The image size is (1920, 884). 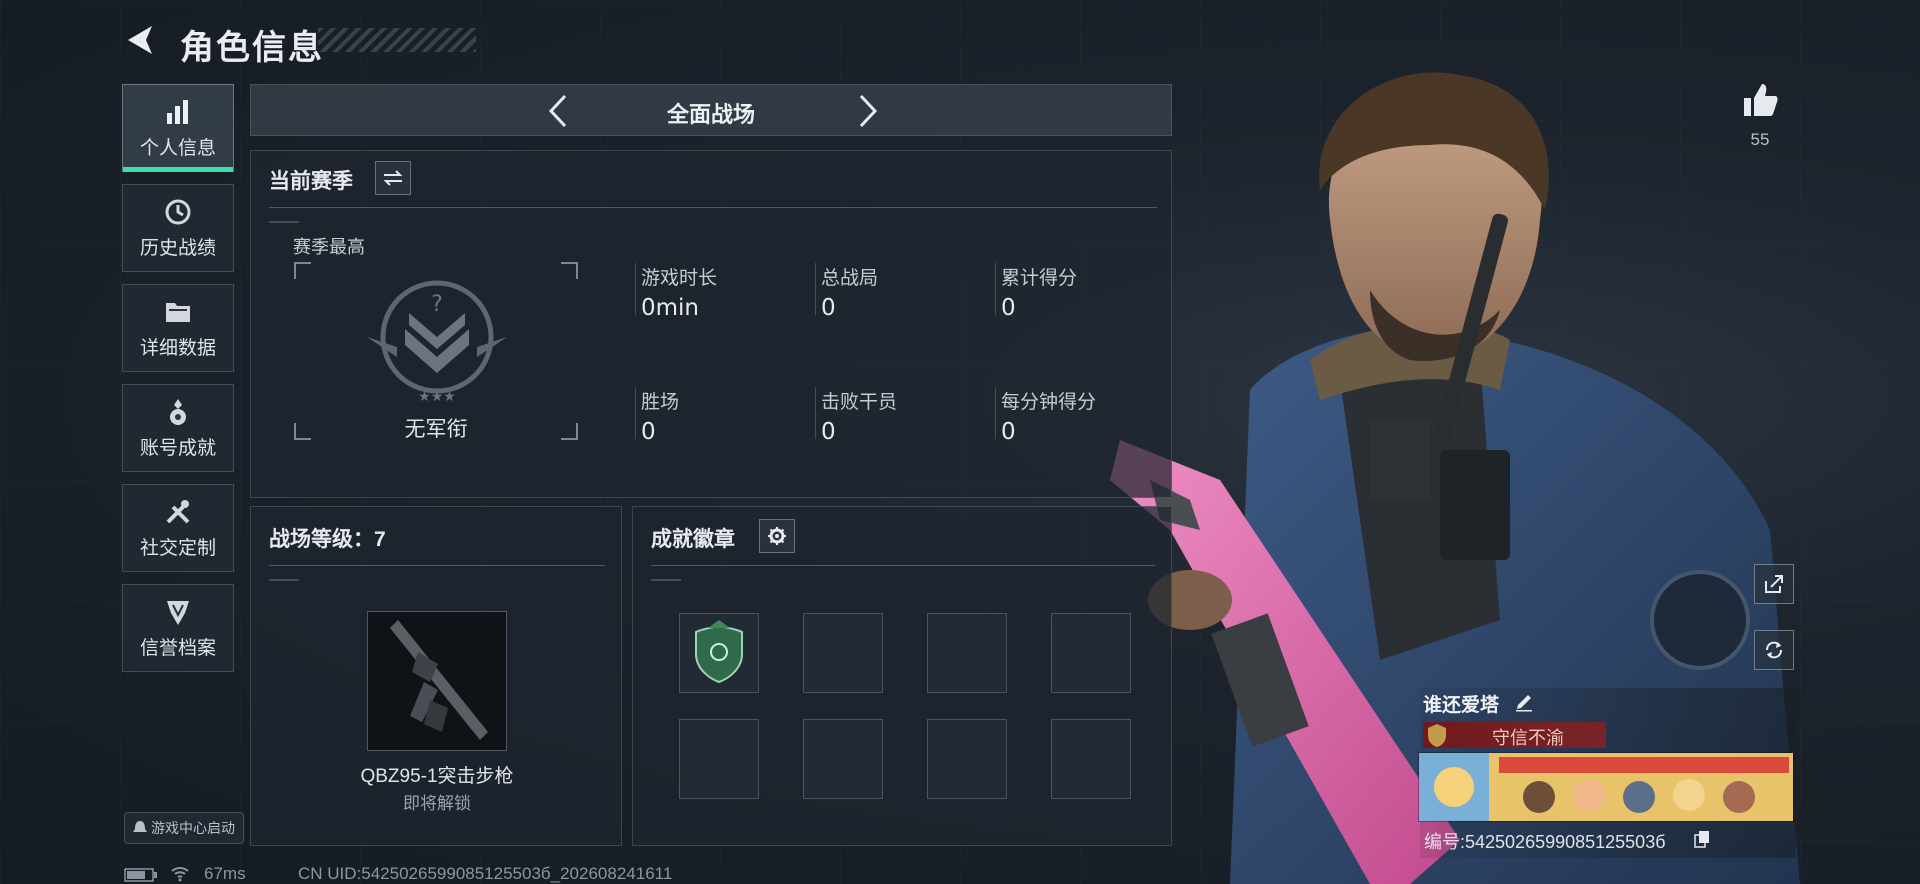 I want to click on stat-value-playtime: 0min, so click(x=670, y=308).